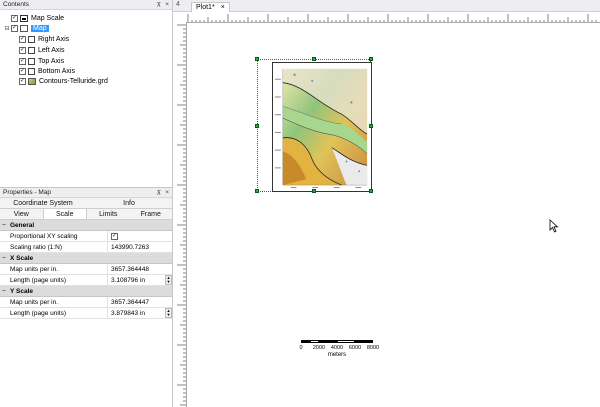 The image size is (600, 407). What do you see at coordinates (114, 236) in the screenshot?
I see `proportional-scaling-checkbox: ✓` at bounding box center [114, 236].